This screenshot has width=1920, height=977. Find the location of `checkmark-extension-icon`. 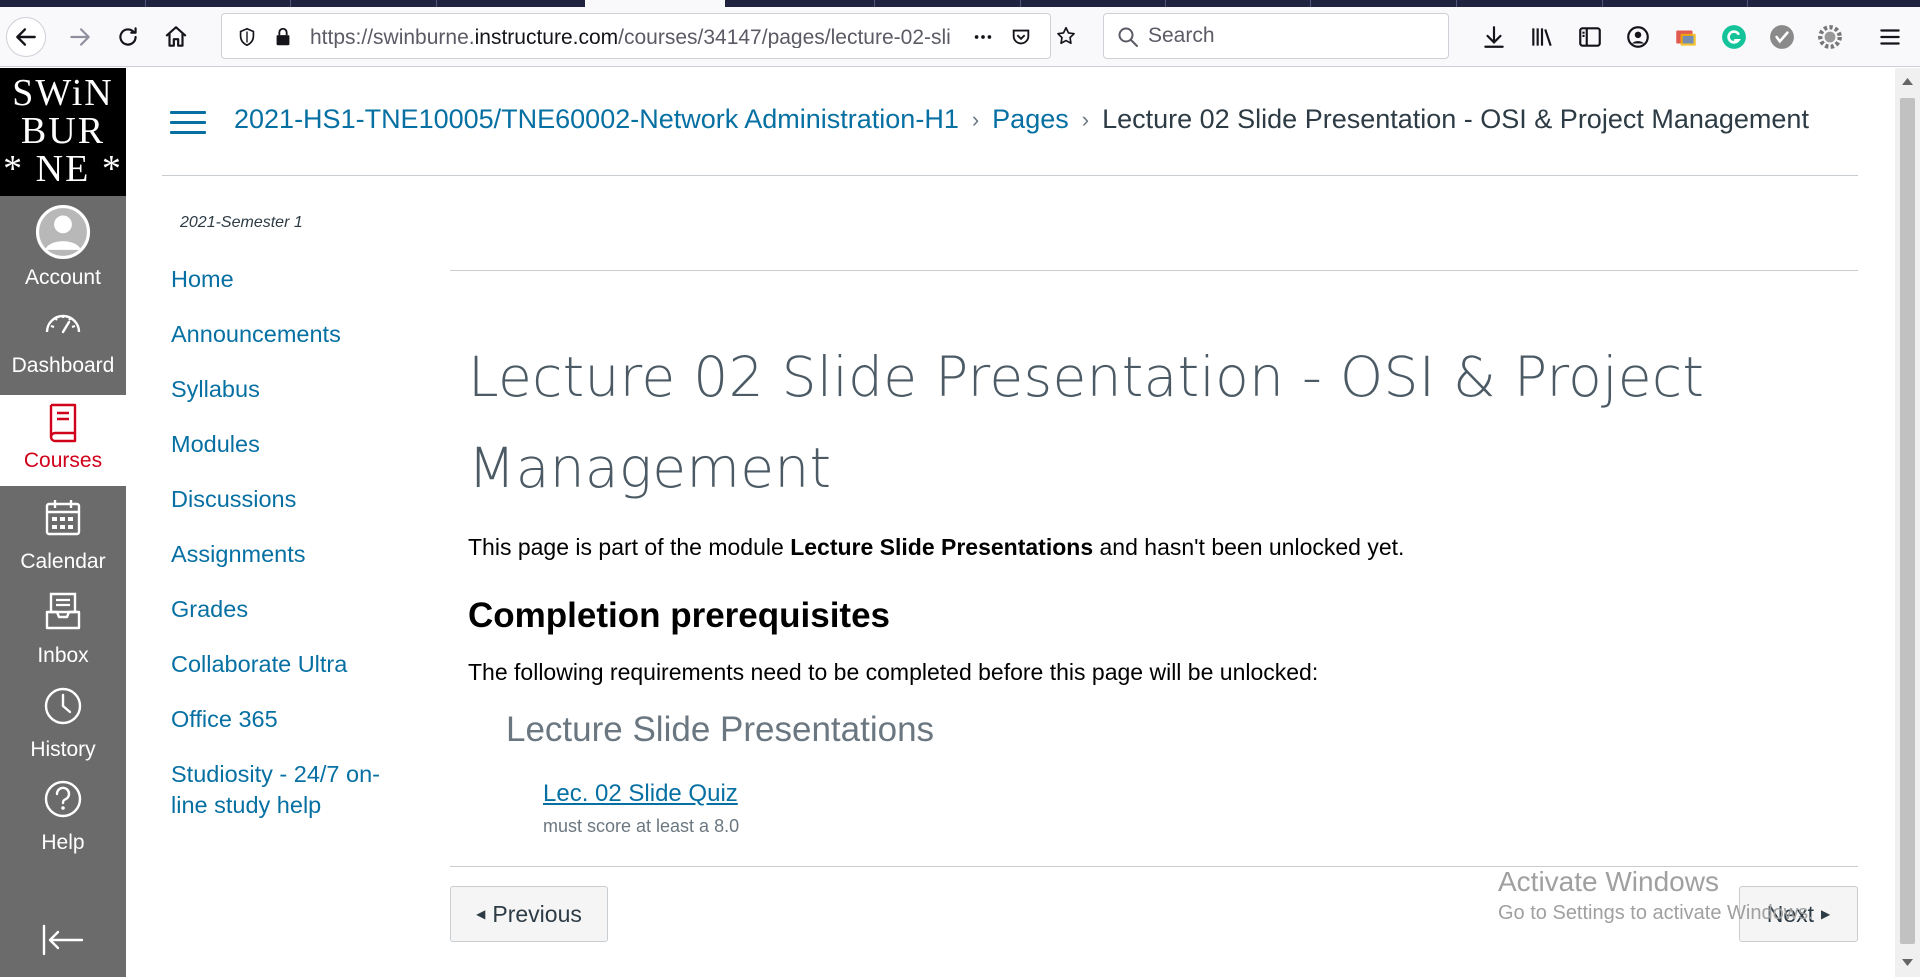

checkmark-extension-icon is located at coordinates (1782, 37).